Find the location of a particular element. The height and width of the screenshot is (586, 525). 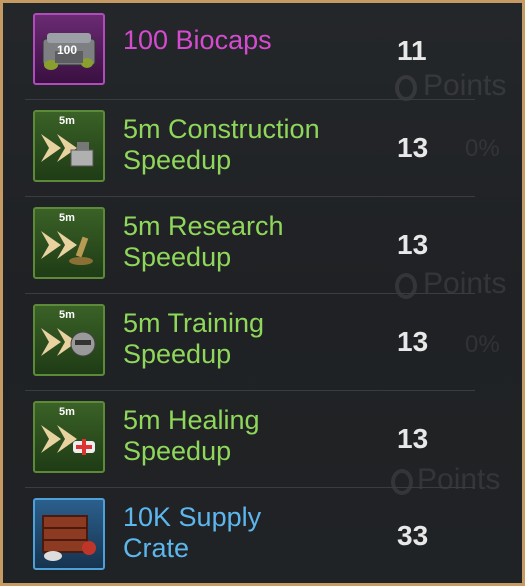

research-speedup-icon: 5m is located at coordinates (69, 243).